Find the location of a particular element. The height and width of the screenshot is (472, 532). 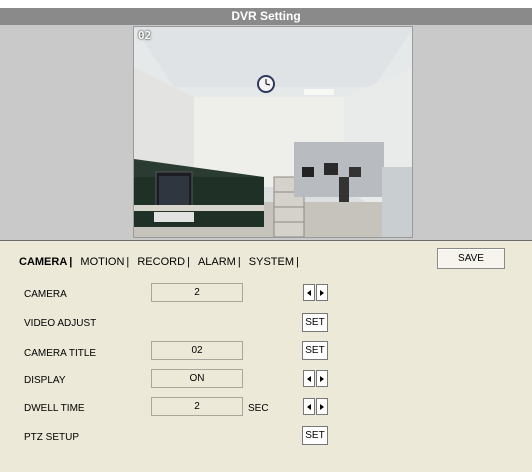

ptz-setup-set-button: SET is located at coordinates (315, 435).